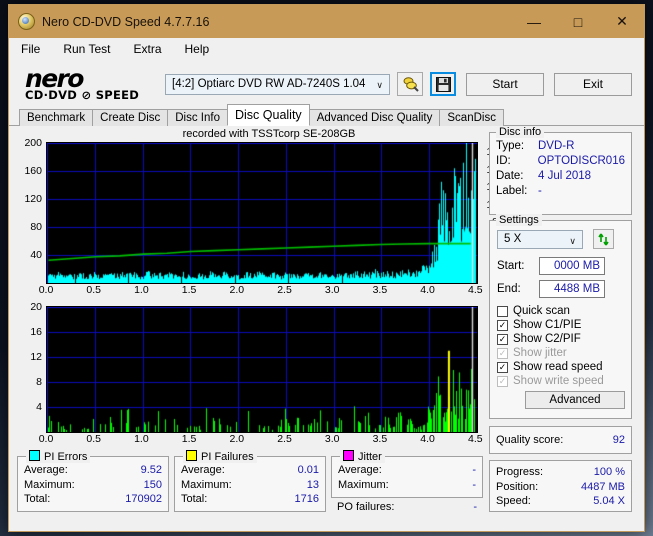  I want to click on checkbox-quick-scan: Quick scan, so click(560, 311).